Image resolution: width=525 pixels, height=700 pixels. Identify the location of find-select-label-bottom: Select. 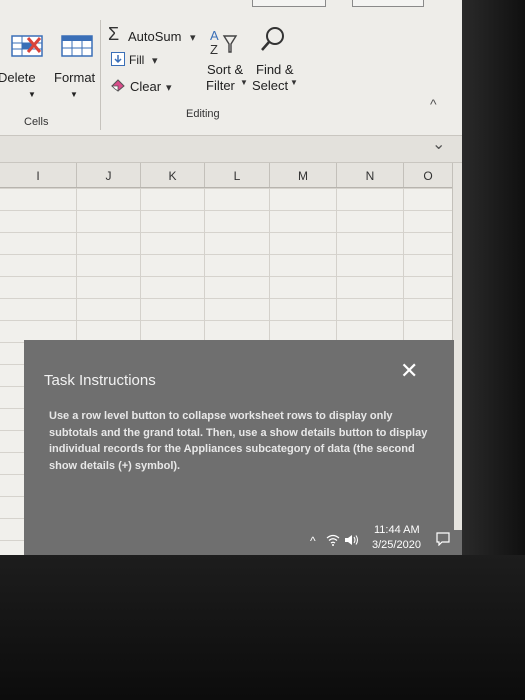
(270, 85).